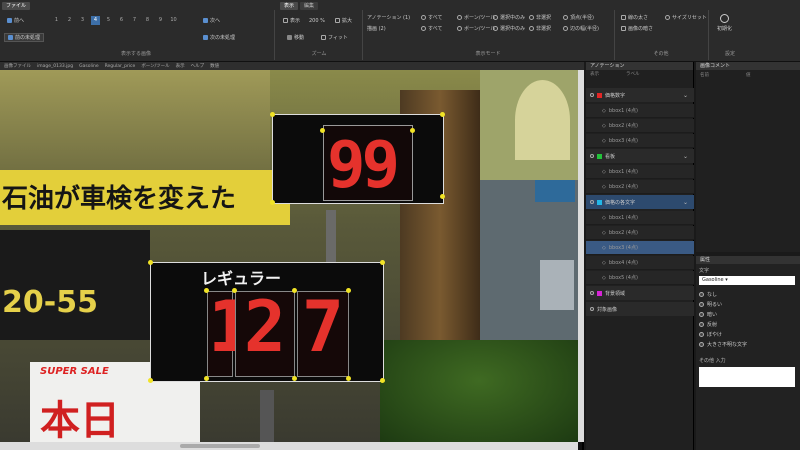  Describe the element at coordinates (121, 20) in the screenshot. I see `page-number-6: 6` at that location.